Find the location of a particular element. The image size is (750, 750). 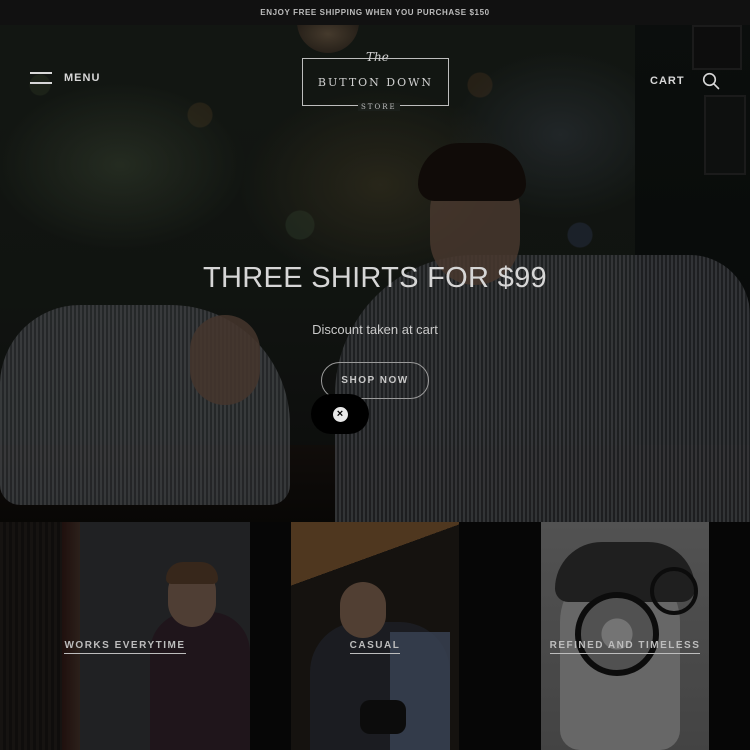

tile-label-text: CASUAL is located at coordinates (375, 647).